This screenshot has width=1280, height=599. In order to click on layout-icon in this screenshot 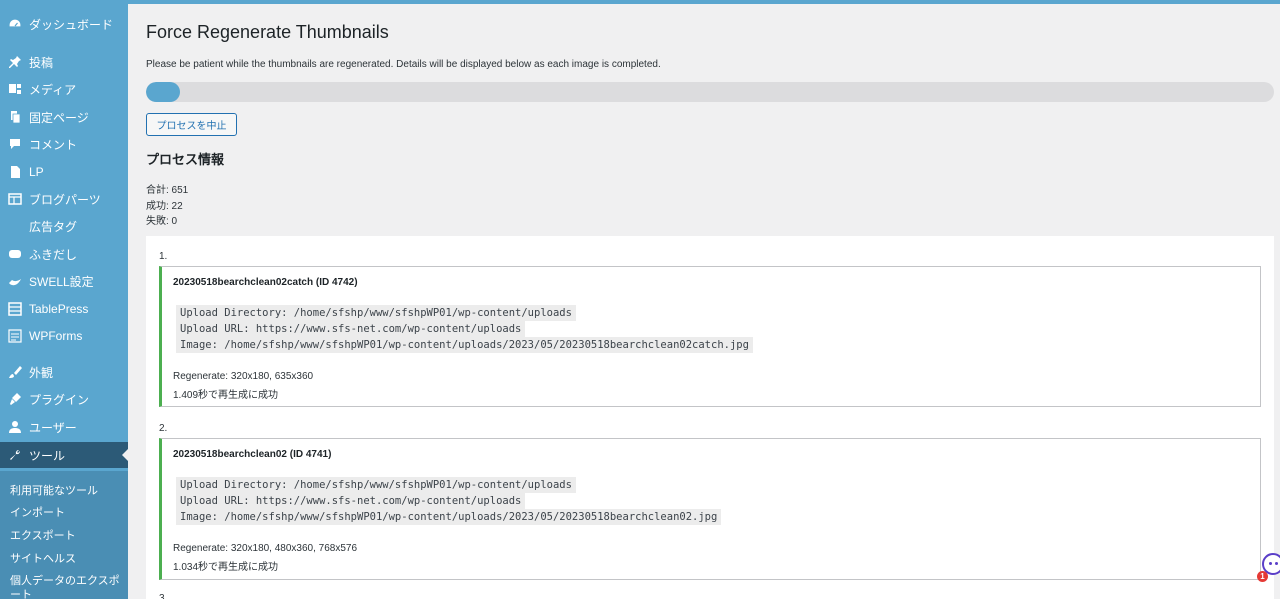, I will do `click(15, 199)`.